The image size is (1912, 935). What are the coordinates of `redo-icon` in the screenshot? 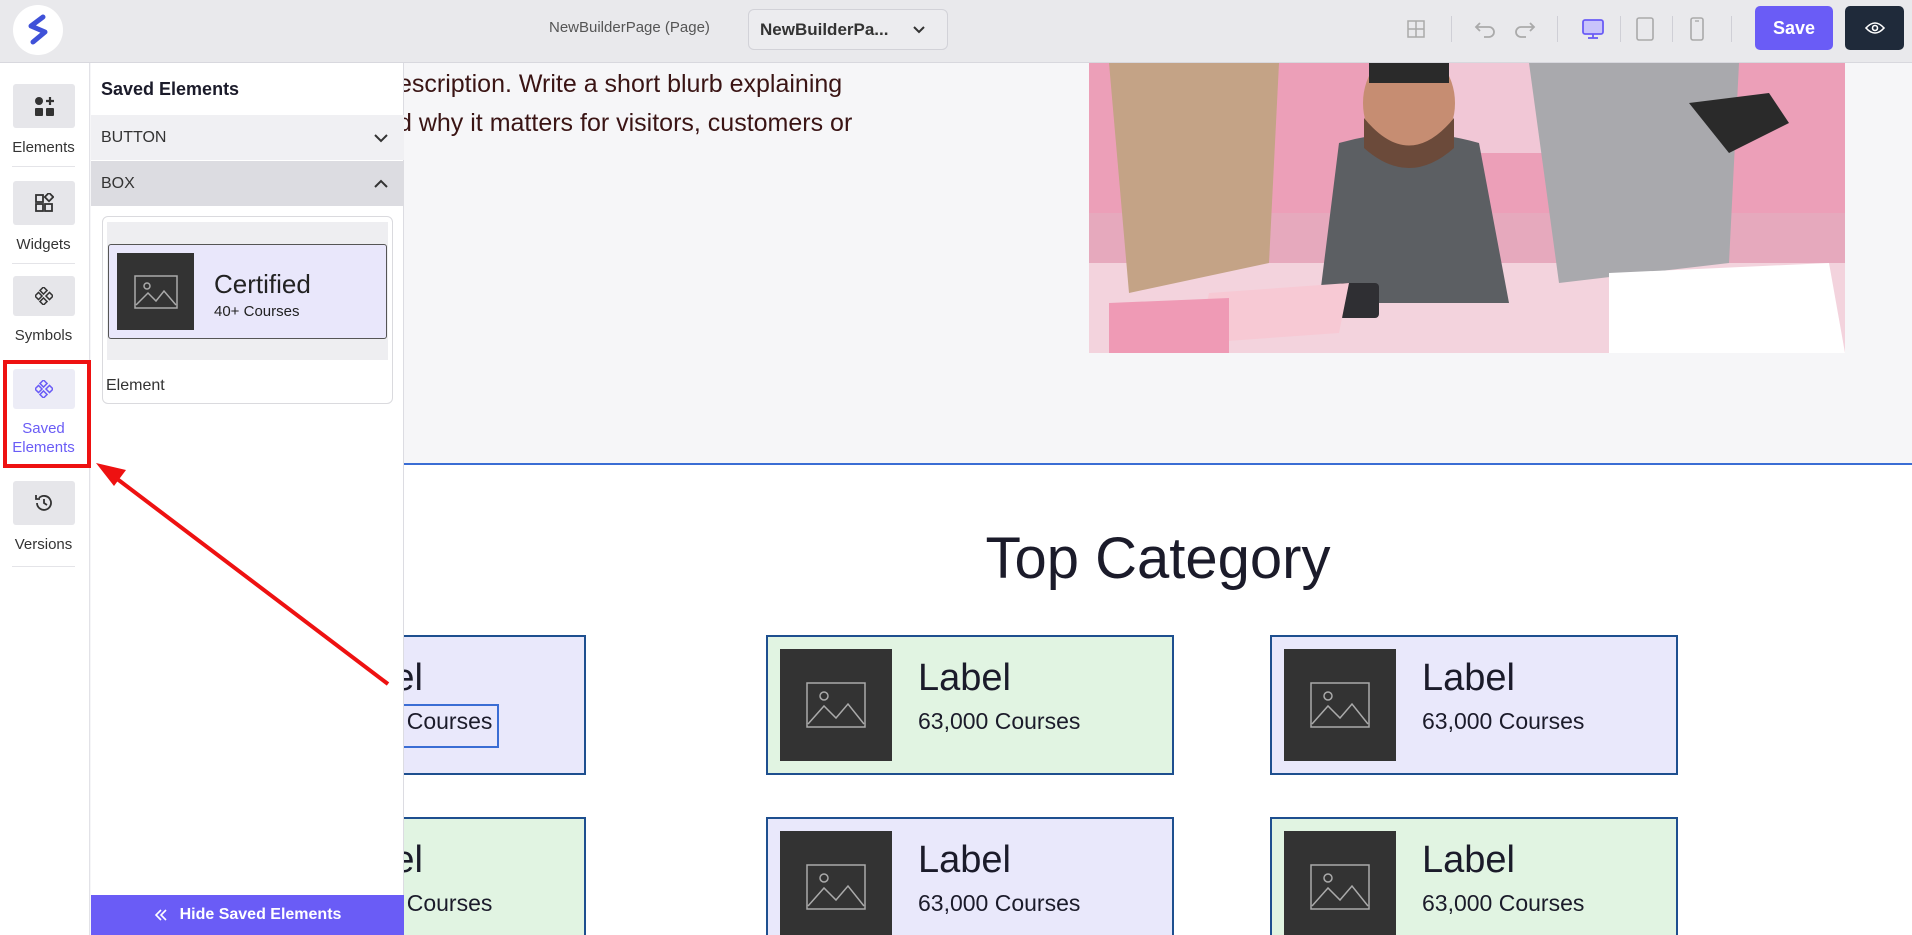 It's located at (1525, 29).